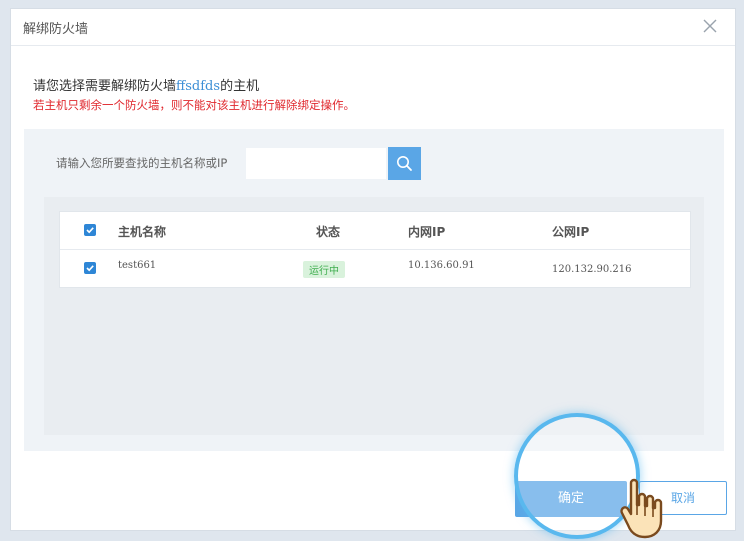  What do you see at coordinates (683, 498) in the screenshot?
I see `cancel-button: 取消` at bounding box center [683, 498].